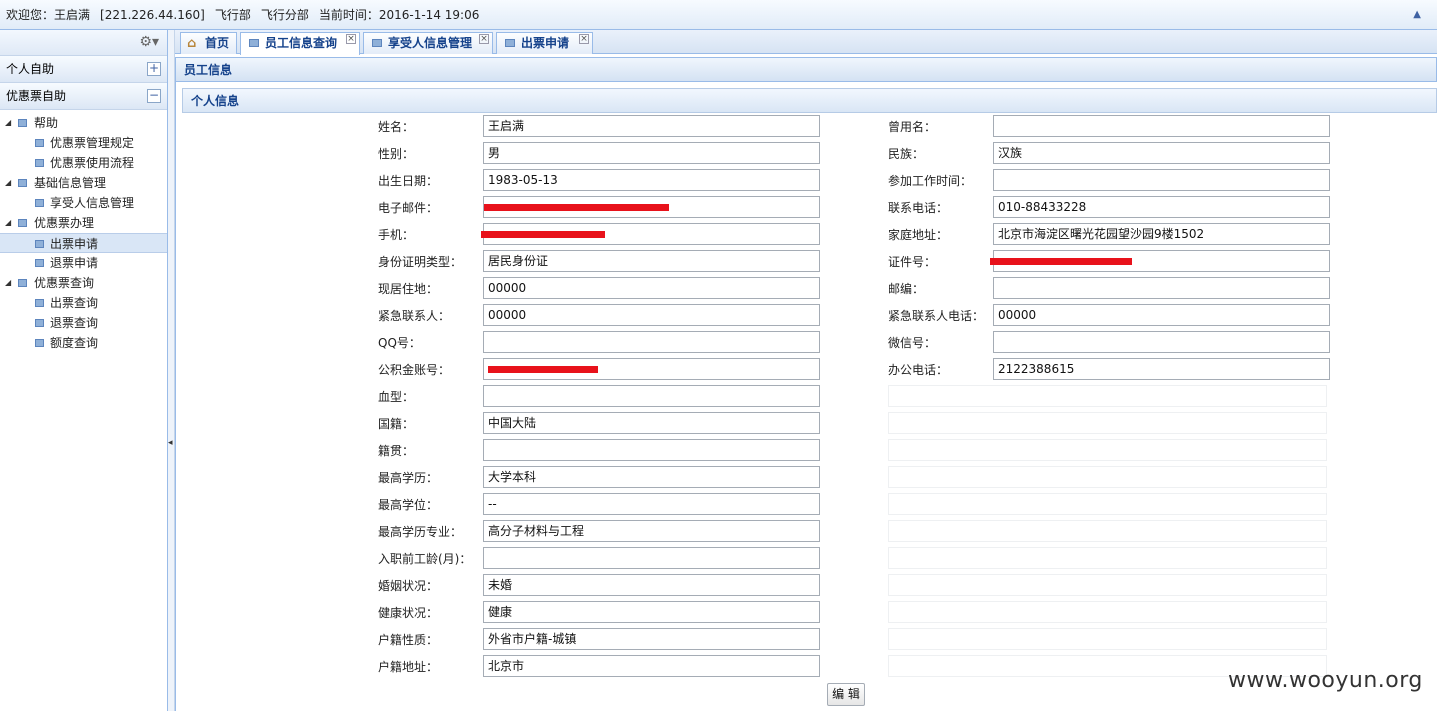 This screenshot has height=711, width=1437. I want to click on field-label: 婚姻状况：, so click(408, 586).